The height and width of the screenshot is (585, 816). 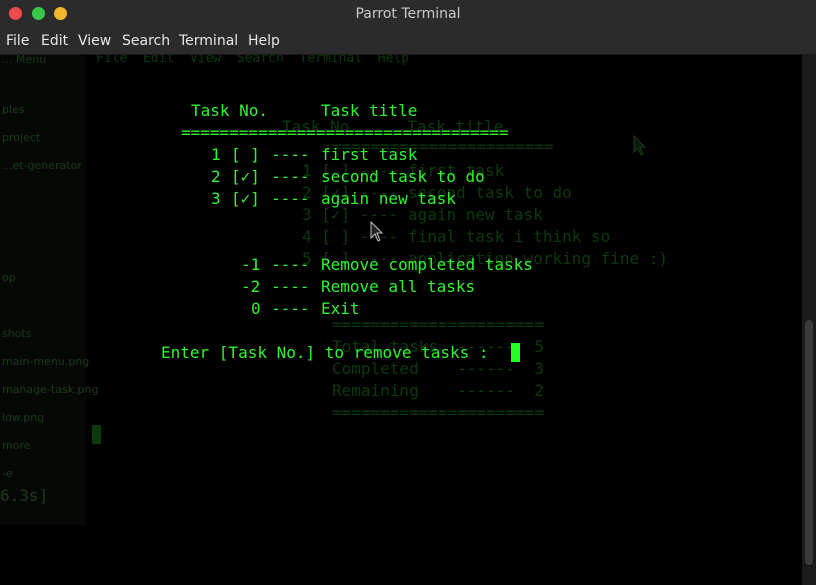 What do you see at coordinates (23, 417) in the screenshot?
I see `ghost-side-item: low.png` at bounding box center [23, 417].